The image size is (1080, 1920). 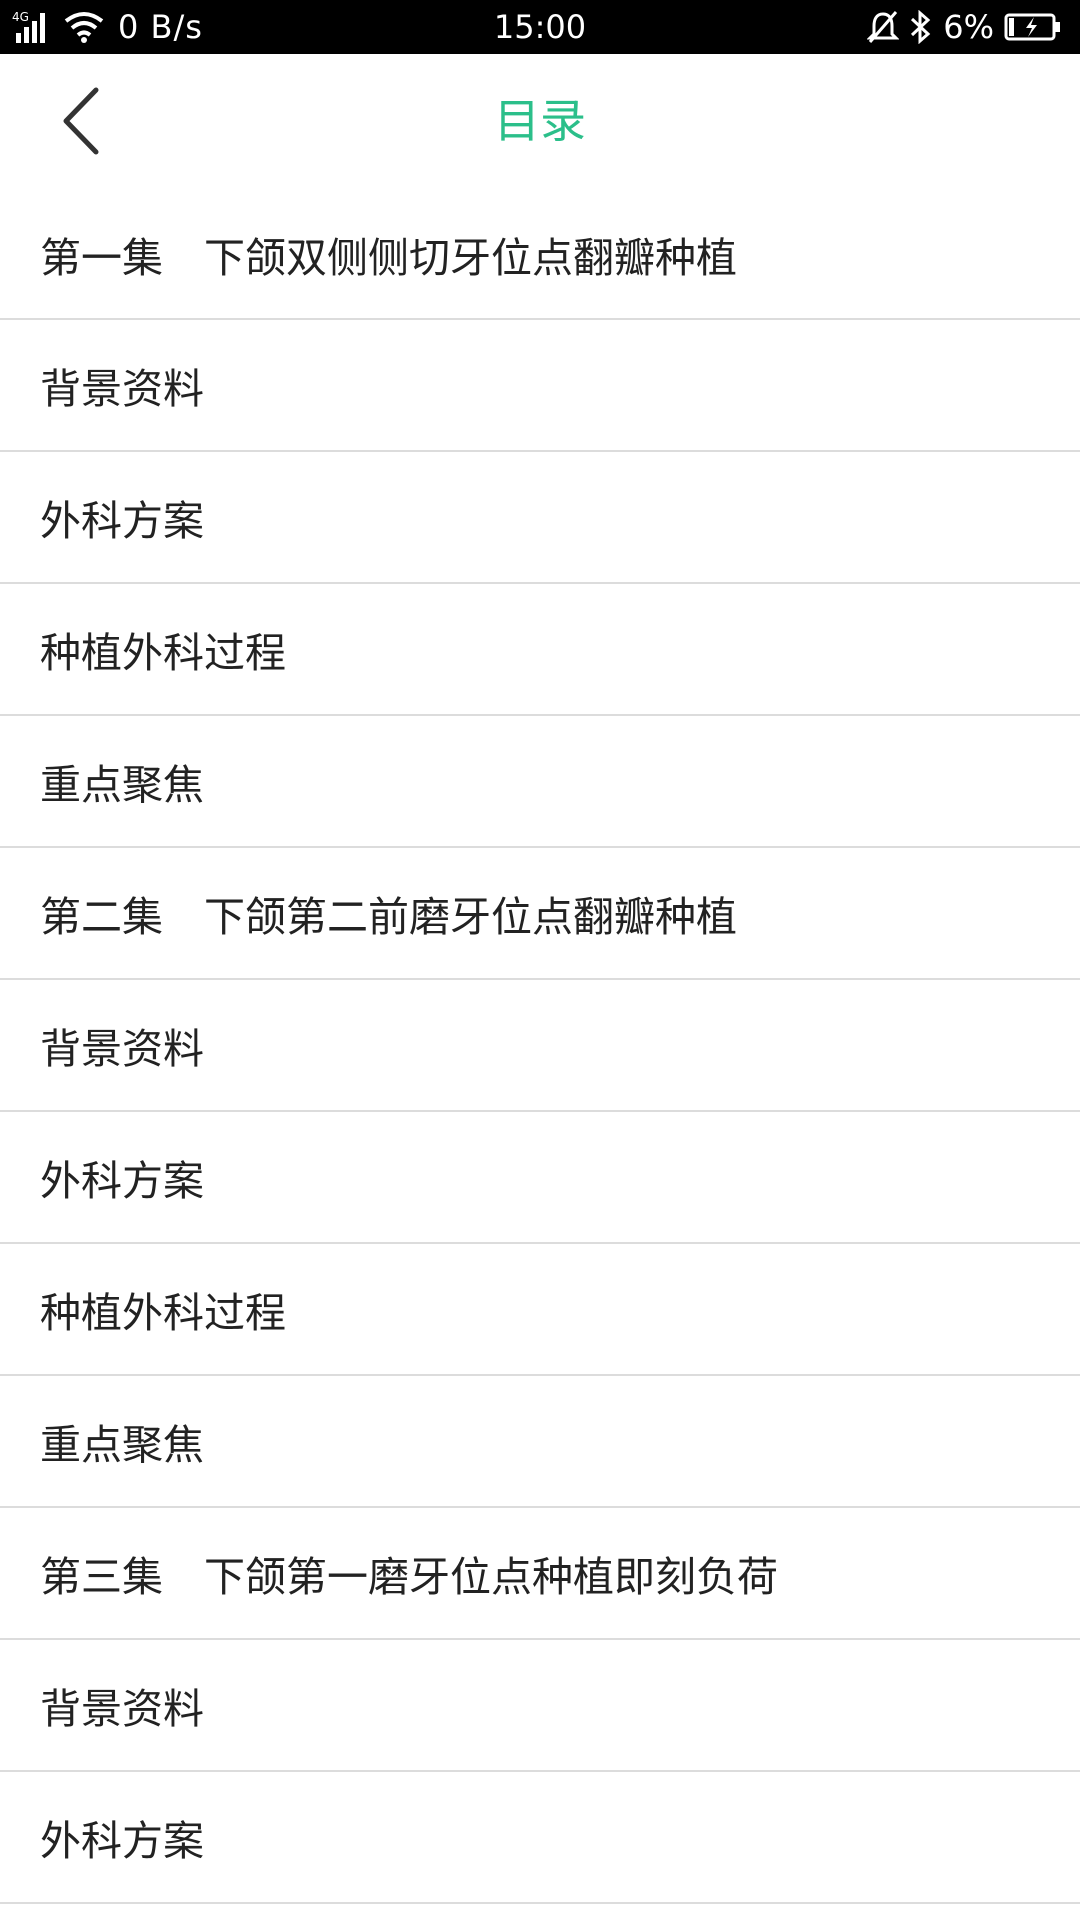 What do you see at coordinates (540, 27) in the screenshot?
I see `status-bar: 4G 0 B/s 15:00 6%` at bounding box center [540, 27].